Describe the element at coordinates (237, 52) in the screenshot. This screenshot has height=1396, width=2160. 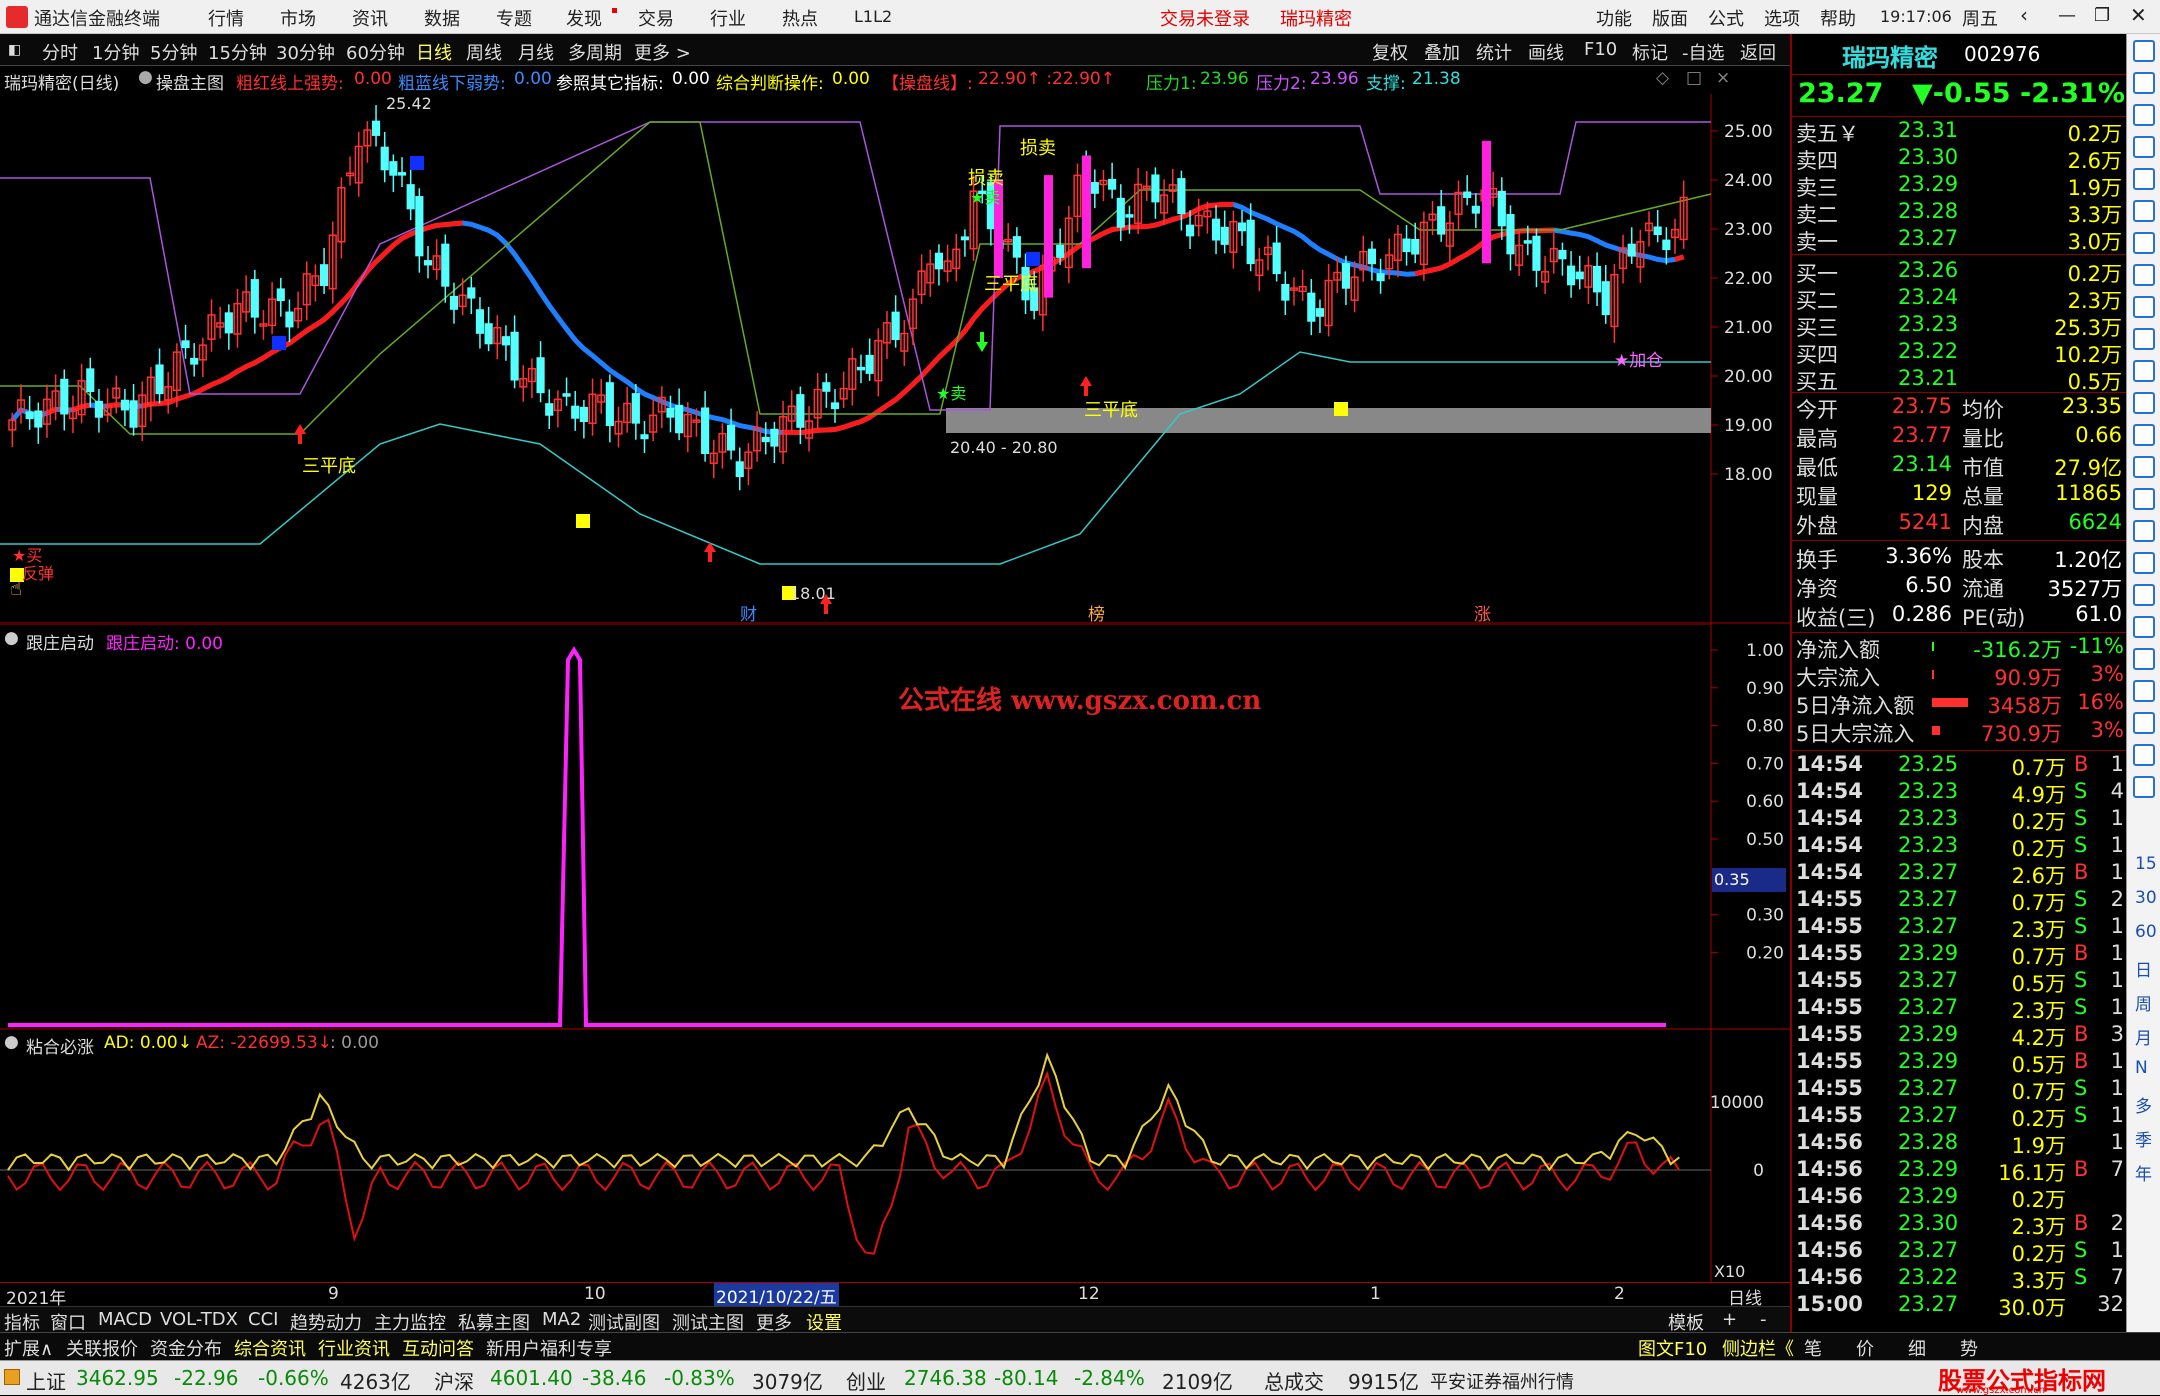
I see `period-15min: 15分钟` at that location.